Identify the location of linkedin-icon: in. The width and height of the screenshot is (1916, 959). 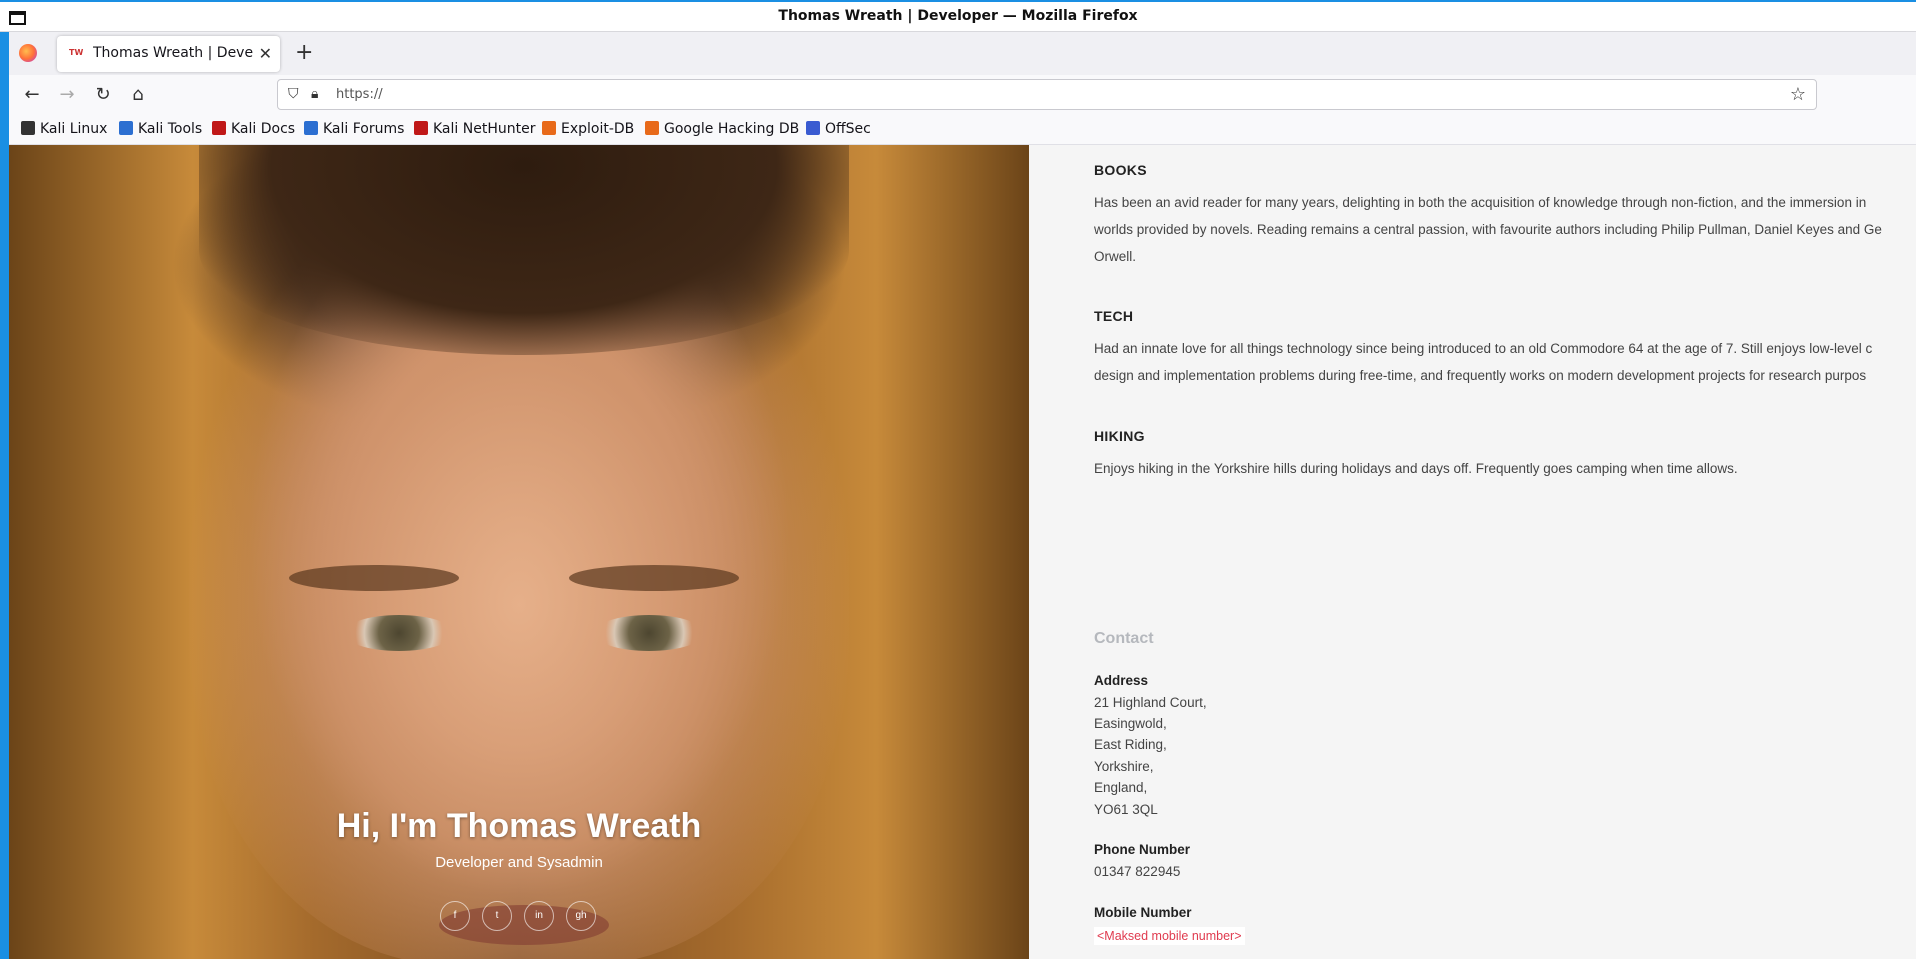
(539, 916).